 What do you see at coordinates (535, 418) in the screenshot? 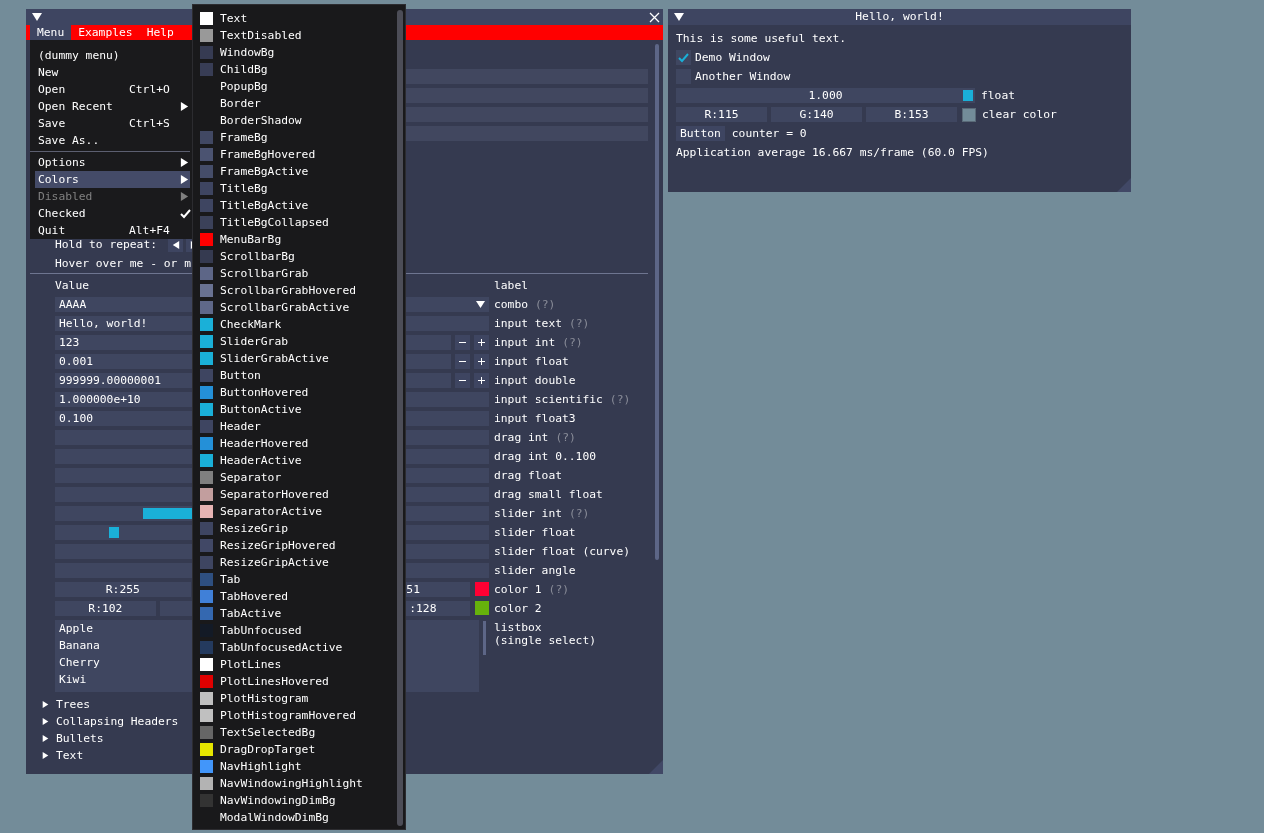
I see `widget-label: input float3` at bounding box center [535, 418].